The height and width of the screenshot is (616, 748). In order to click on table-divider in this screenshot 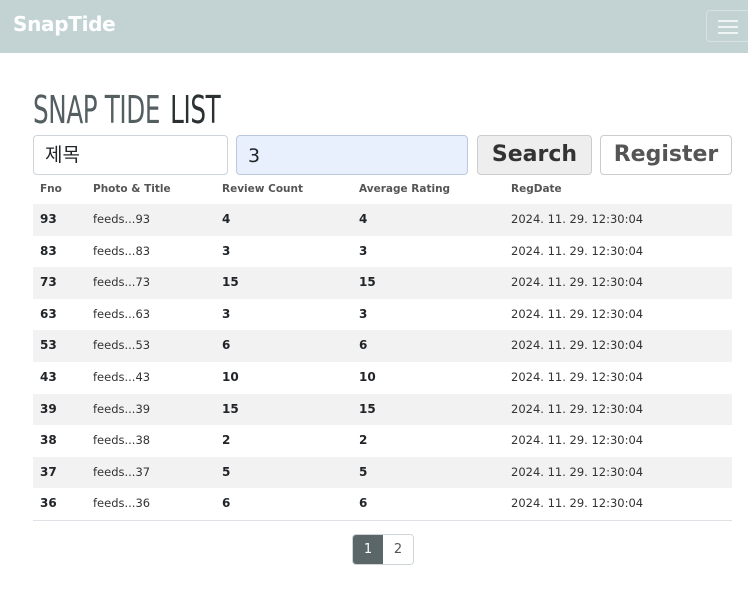, I will do `click(382, 520)`.